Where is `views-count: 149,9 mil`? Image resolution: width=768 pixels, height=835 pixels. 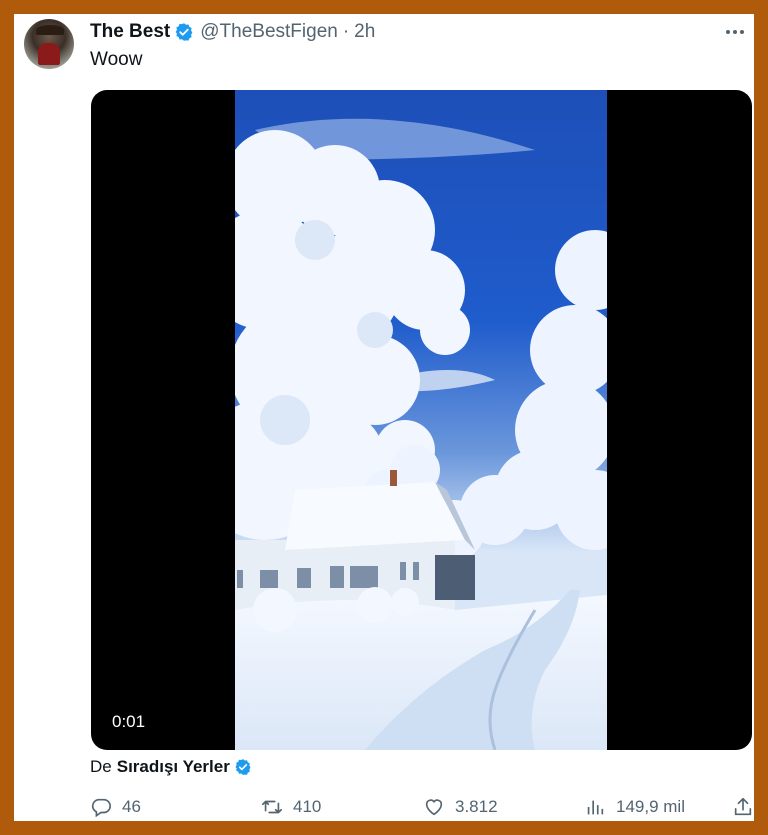
views-count: 149,9 mil is located at coordinates (650, 806).